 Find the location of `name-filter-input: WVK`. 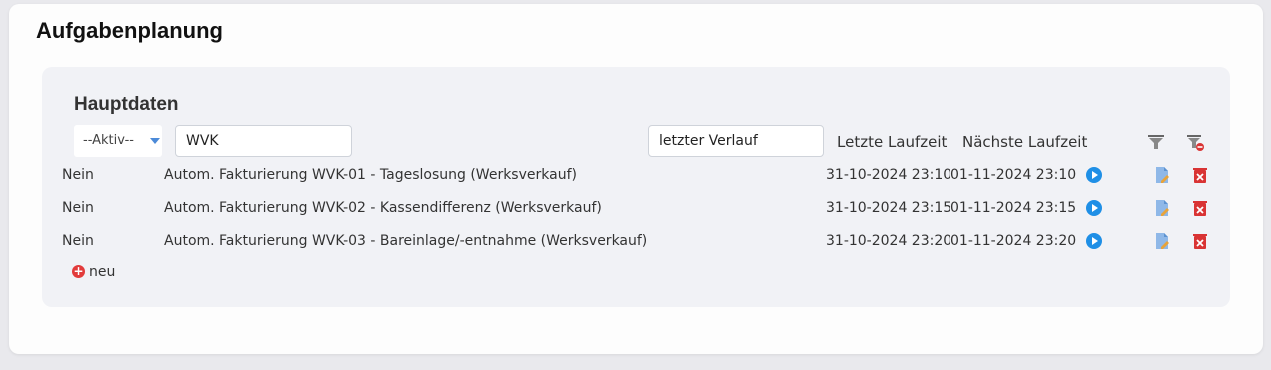

name-filter-input: WVK is located at coordinates (263, 141).